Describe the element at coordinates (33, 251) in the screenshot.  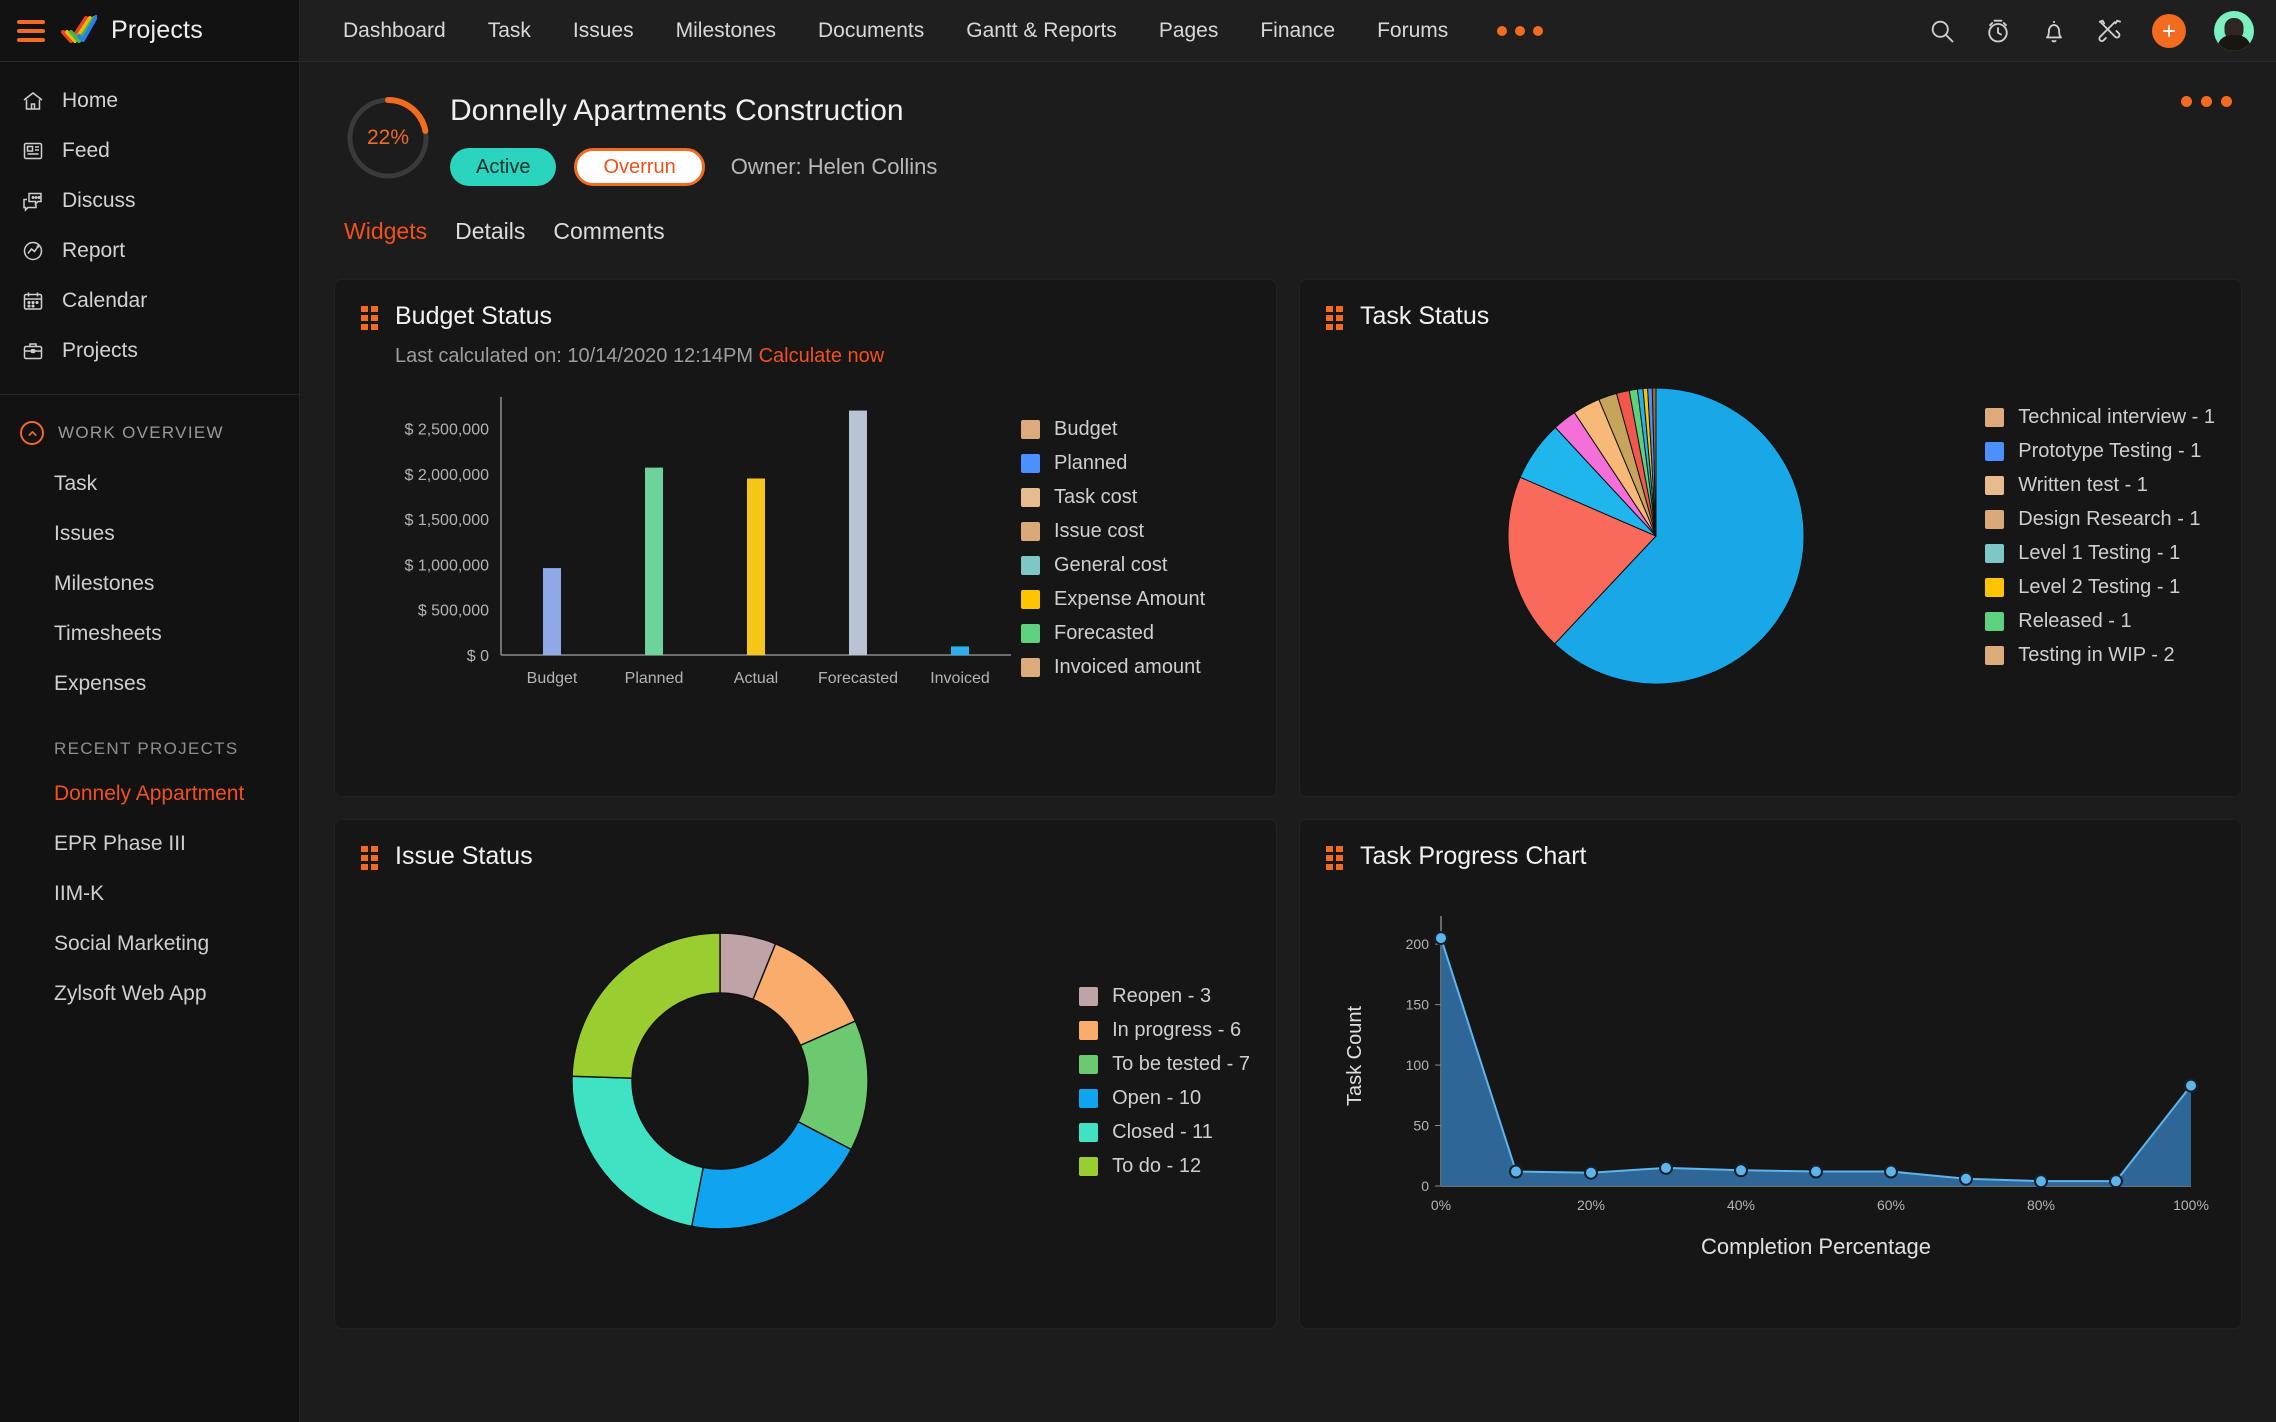
I see `report-icon` at that location.